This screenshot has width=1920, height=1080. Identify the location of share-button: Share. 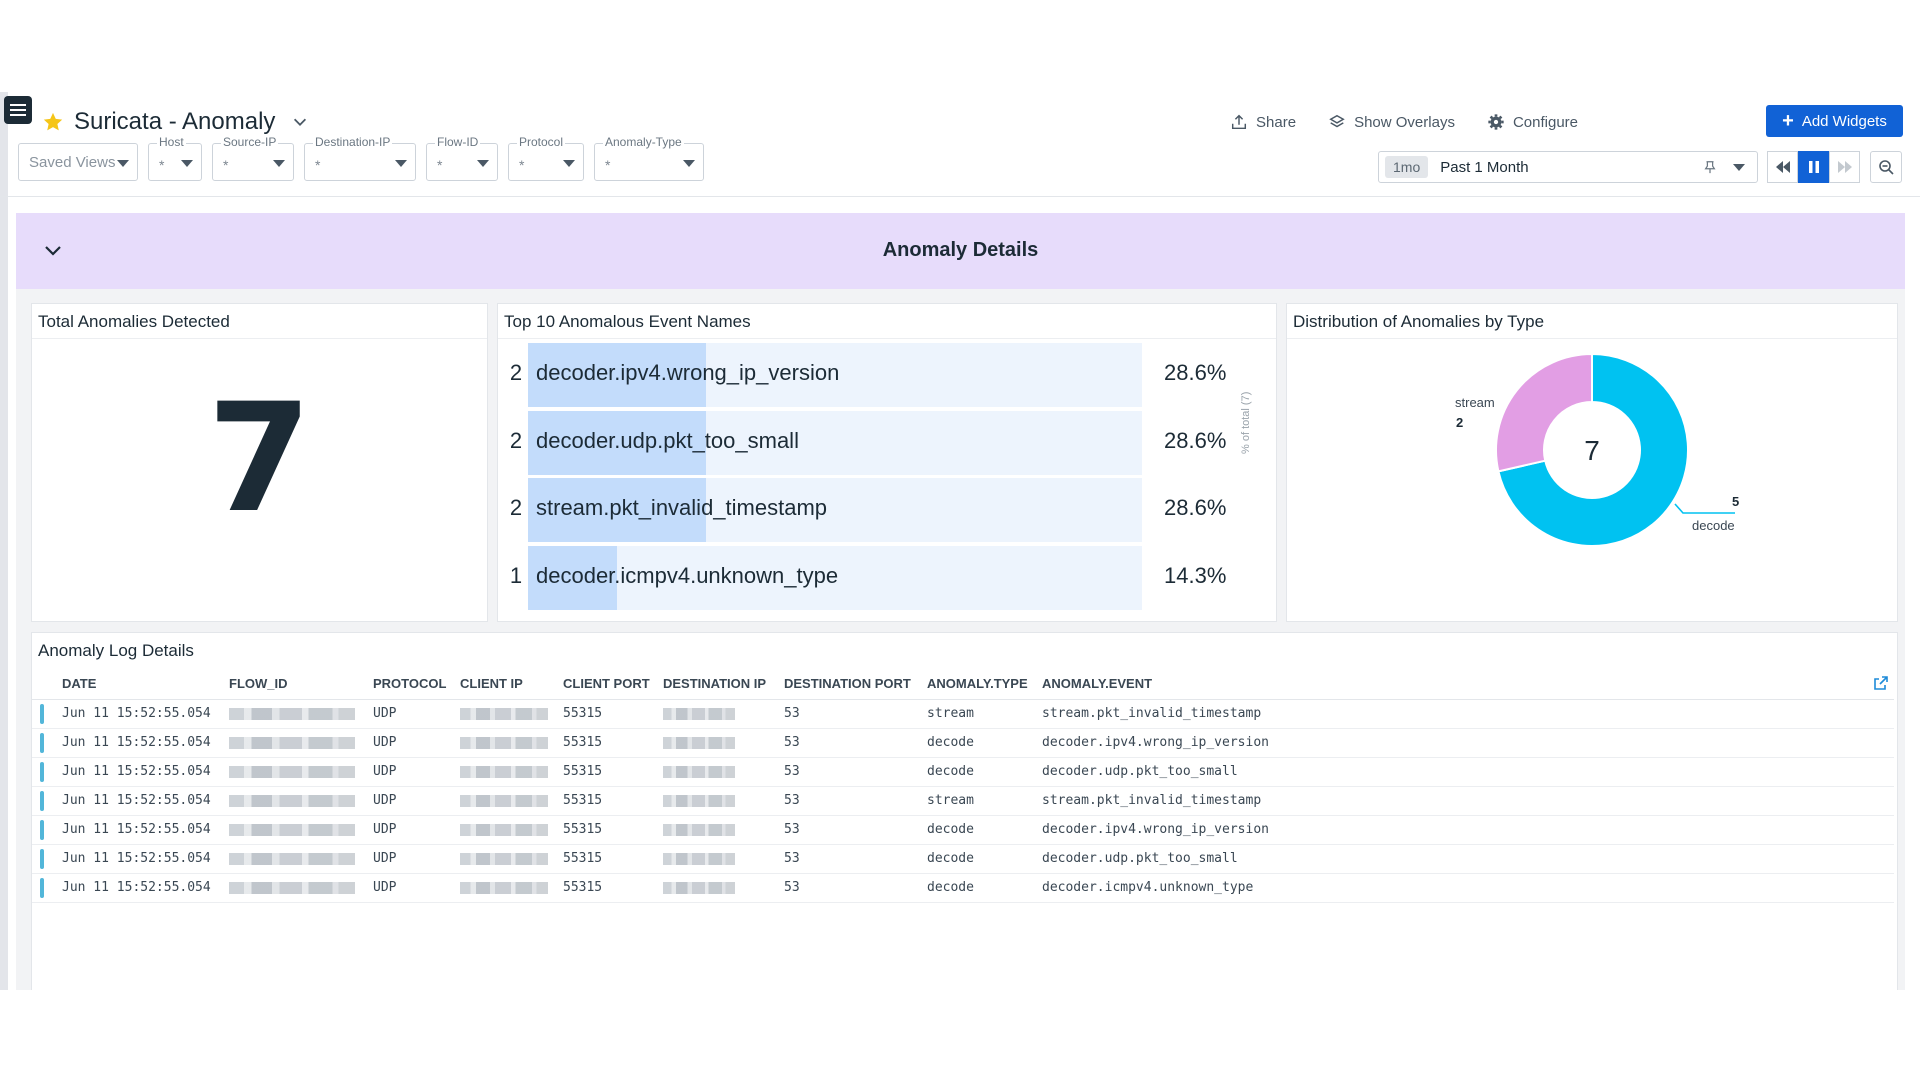
(1263, 122).